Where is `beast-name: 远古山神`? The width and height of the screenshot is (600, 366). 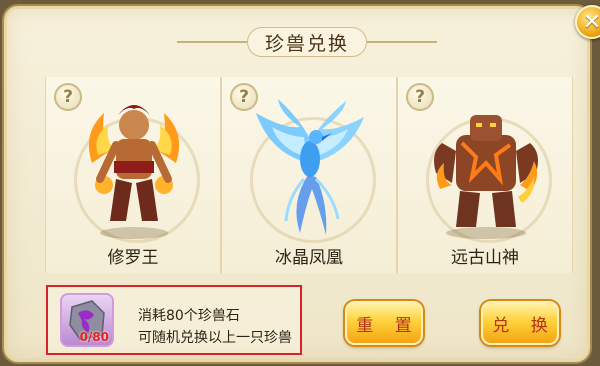 beast-name: 远古山神 is located at coordinates (485, 258).